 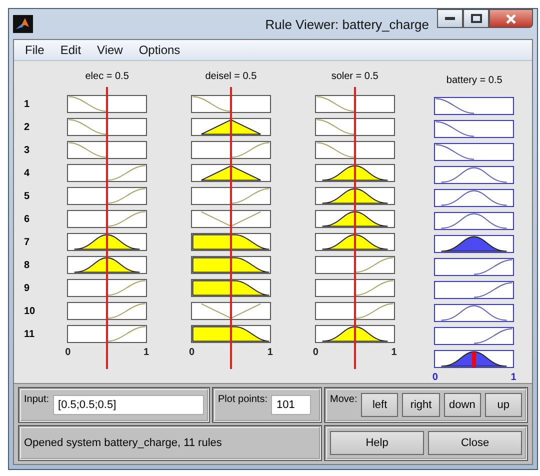 What do you see at coordinates (475, 443) in the screenshot?
I see `dialog-button: Close` at bounding box center [475, 443].